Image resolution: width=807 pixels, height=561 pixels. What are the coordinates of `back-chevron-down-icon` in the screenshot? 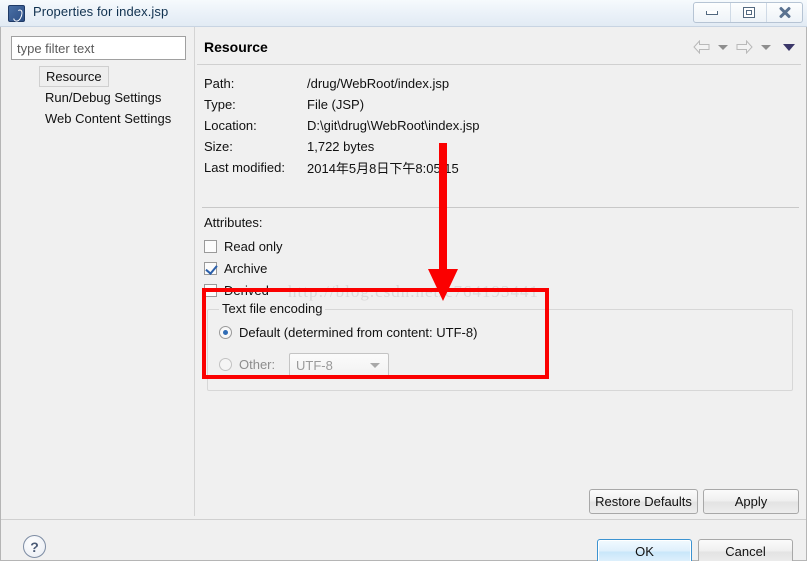 It's located at (723, 47).